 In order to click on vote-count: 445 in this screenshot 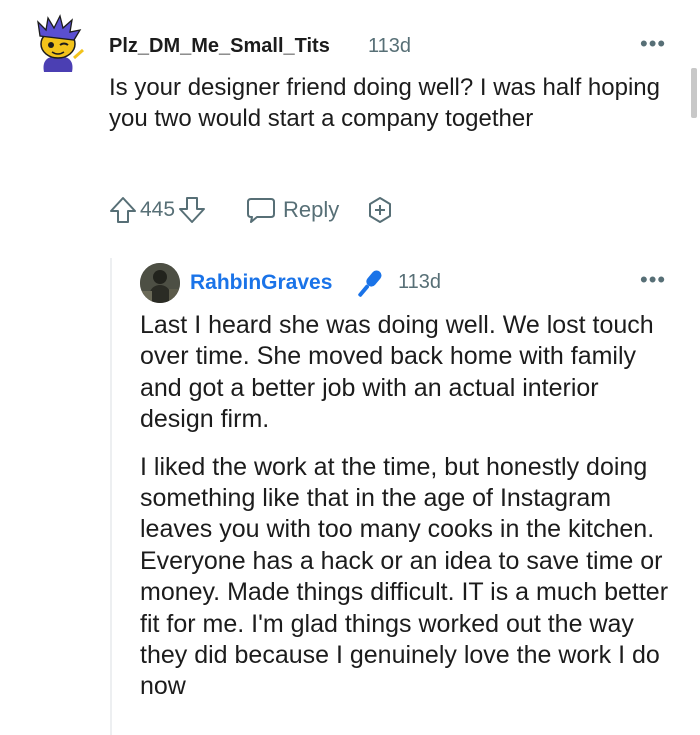, I will do `click(158, 209)`.